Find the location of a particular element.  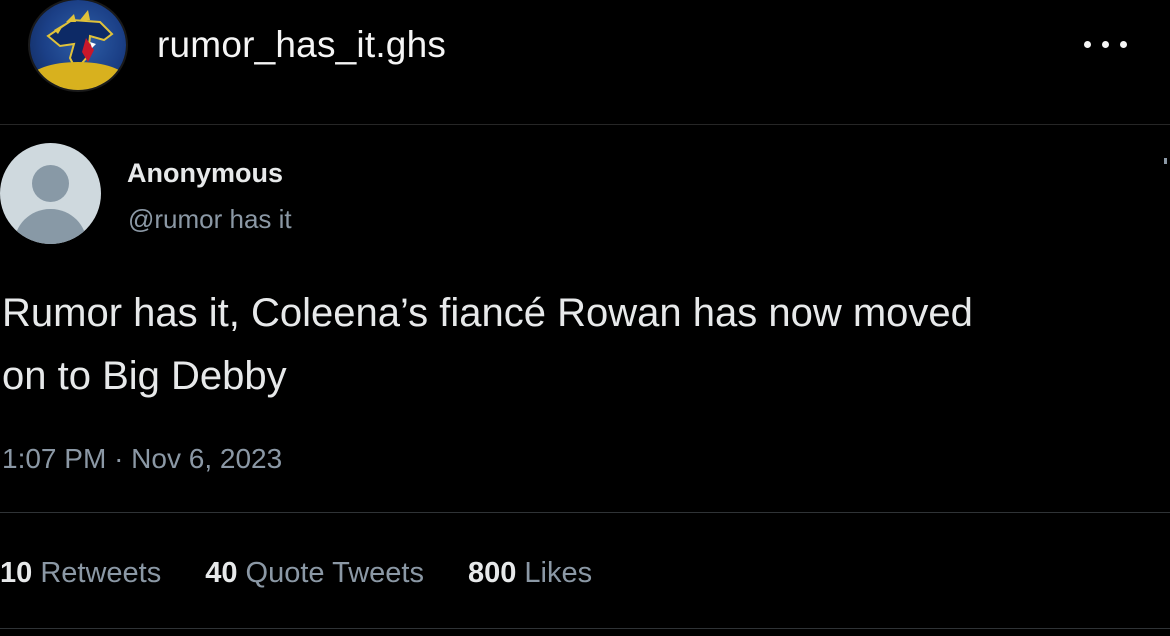

quote-tweets-count: 40 is located at coordinates (221, 573).